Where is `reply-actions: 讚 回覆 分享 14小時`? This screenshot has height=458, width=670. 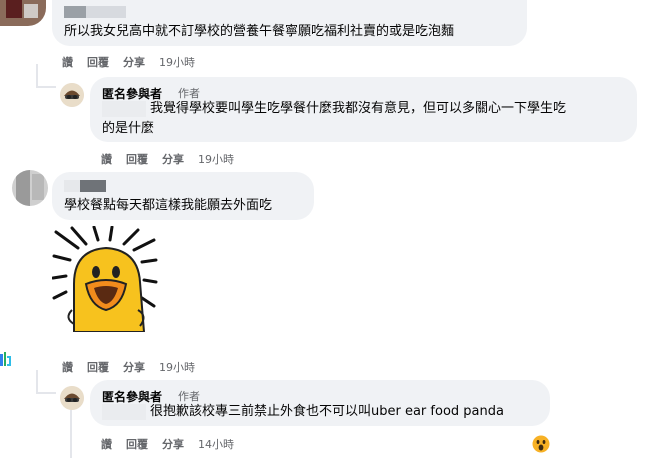 reply-actions: 讚 回覆 分享 14小時 is located at coordinates (167, 444).